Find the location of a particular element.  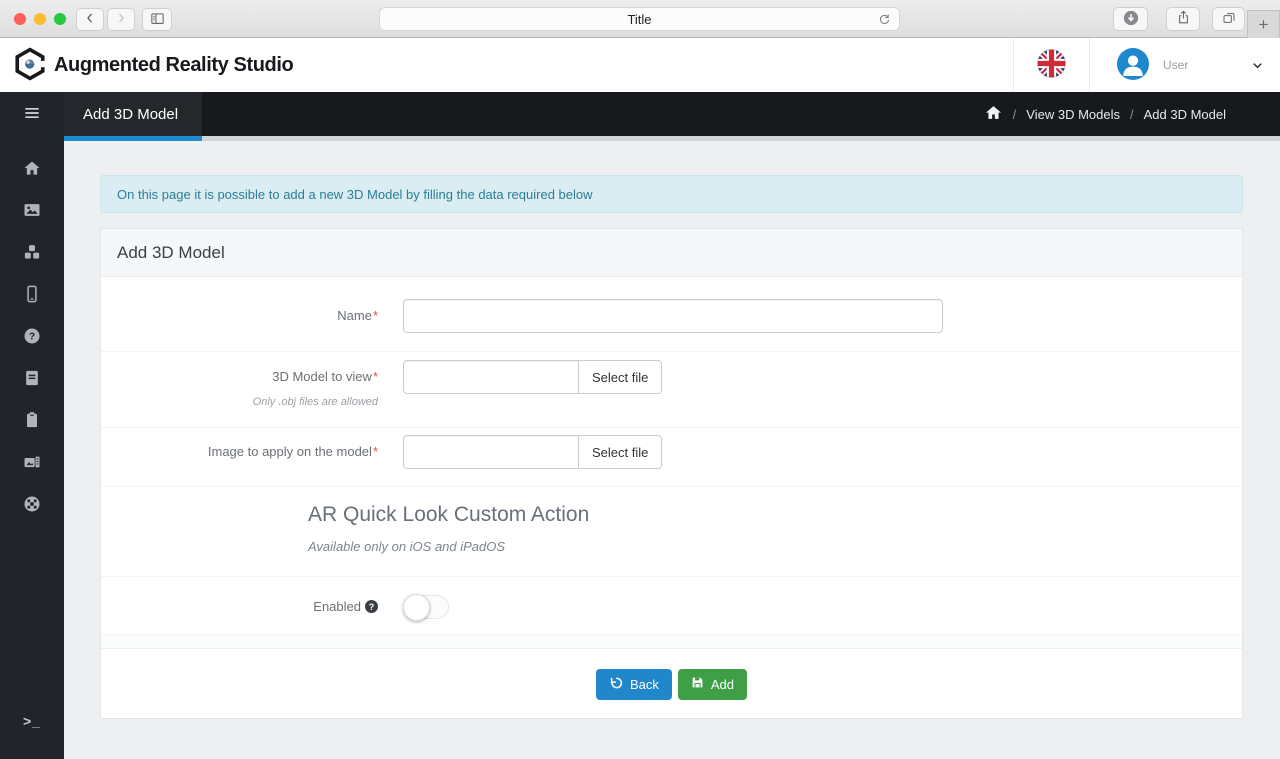

terminal-icon: >_ is located at coordinates (32, 721).